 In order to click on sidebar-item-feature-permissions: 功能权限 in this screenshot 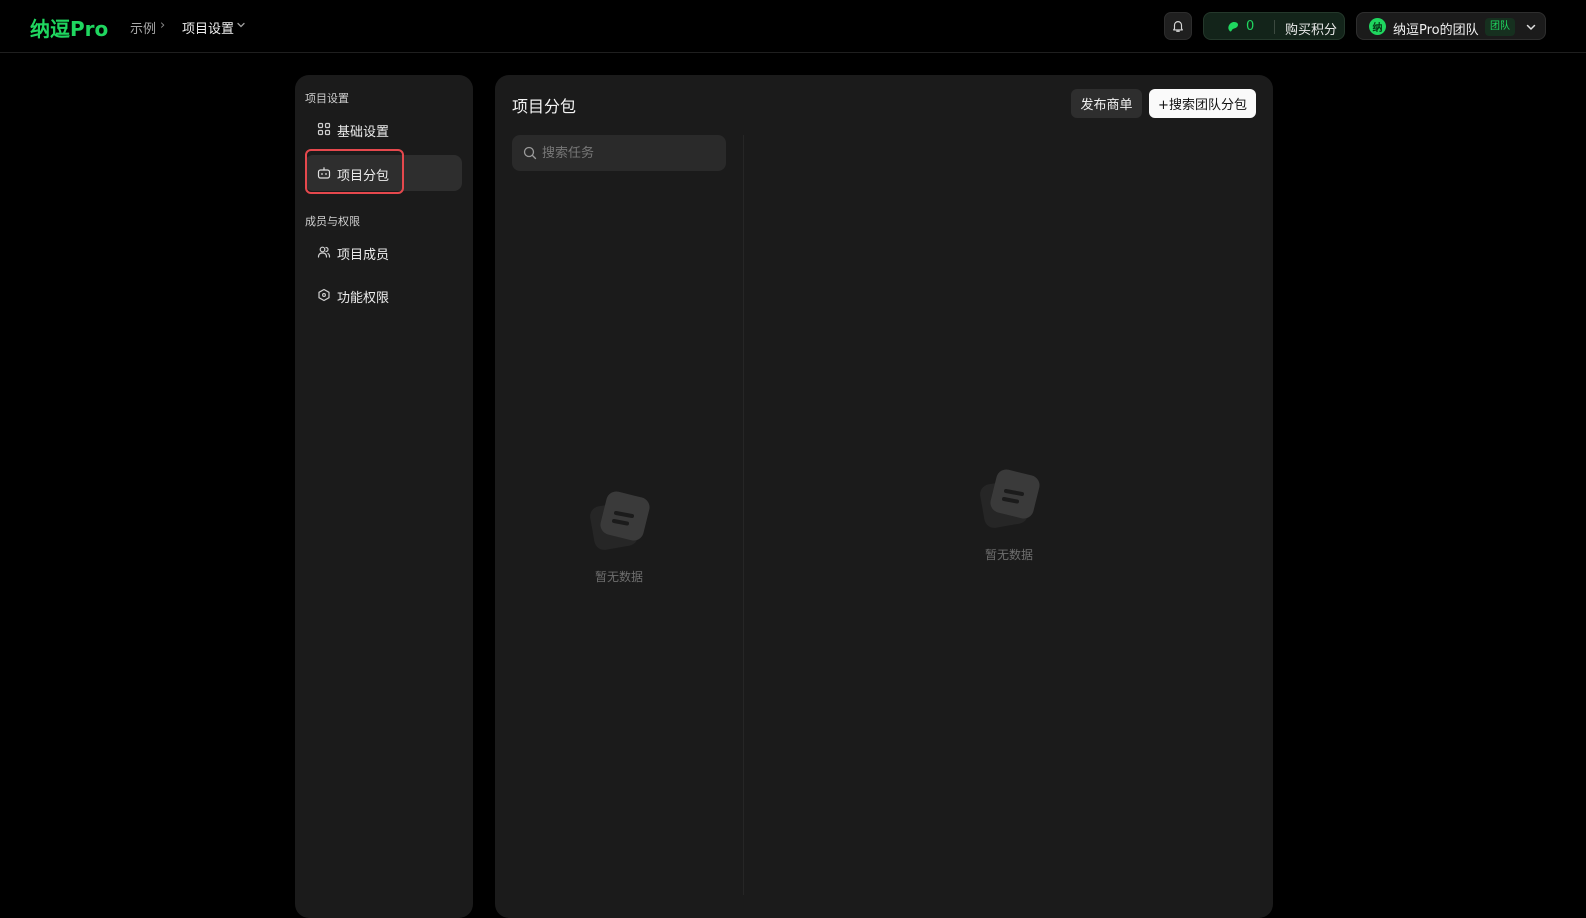, I will do `click(383, 295)`.